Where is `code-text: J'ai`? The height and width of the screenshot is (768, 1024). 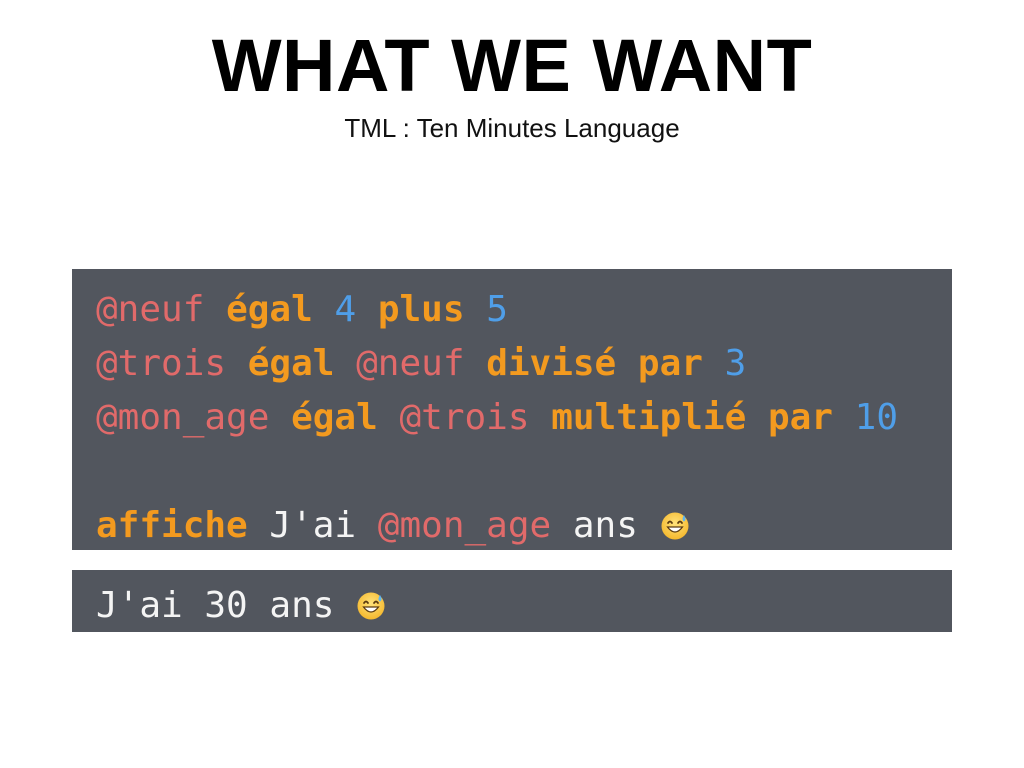 code-text: J'ai is located at coordinates (313, 525).